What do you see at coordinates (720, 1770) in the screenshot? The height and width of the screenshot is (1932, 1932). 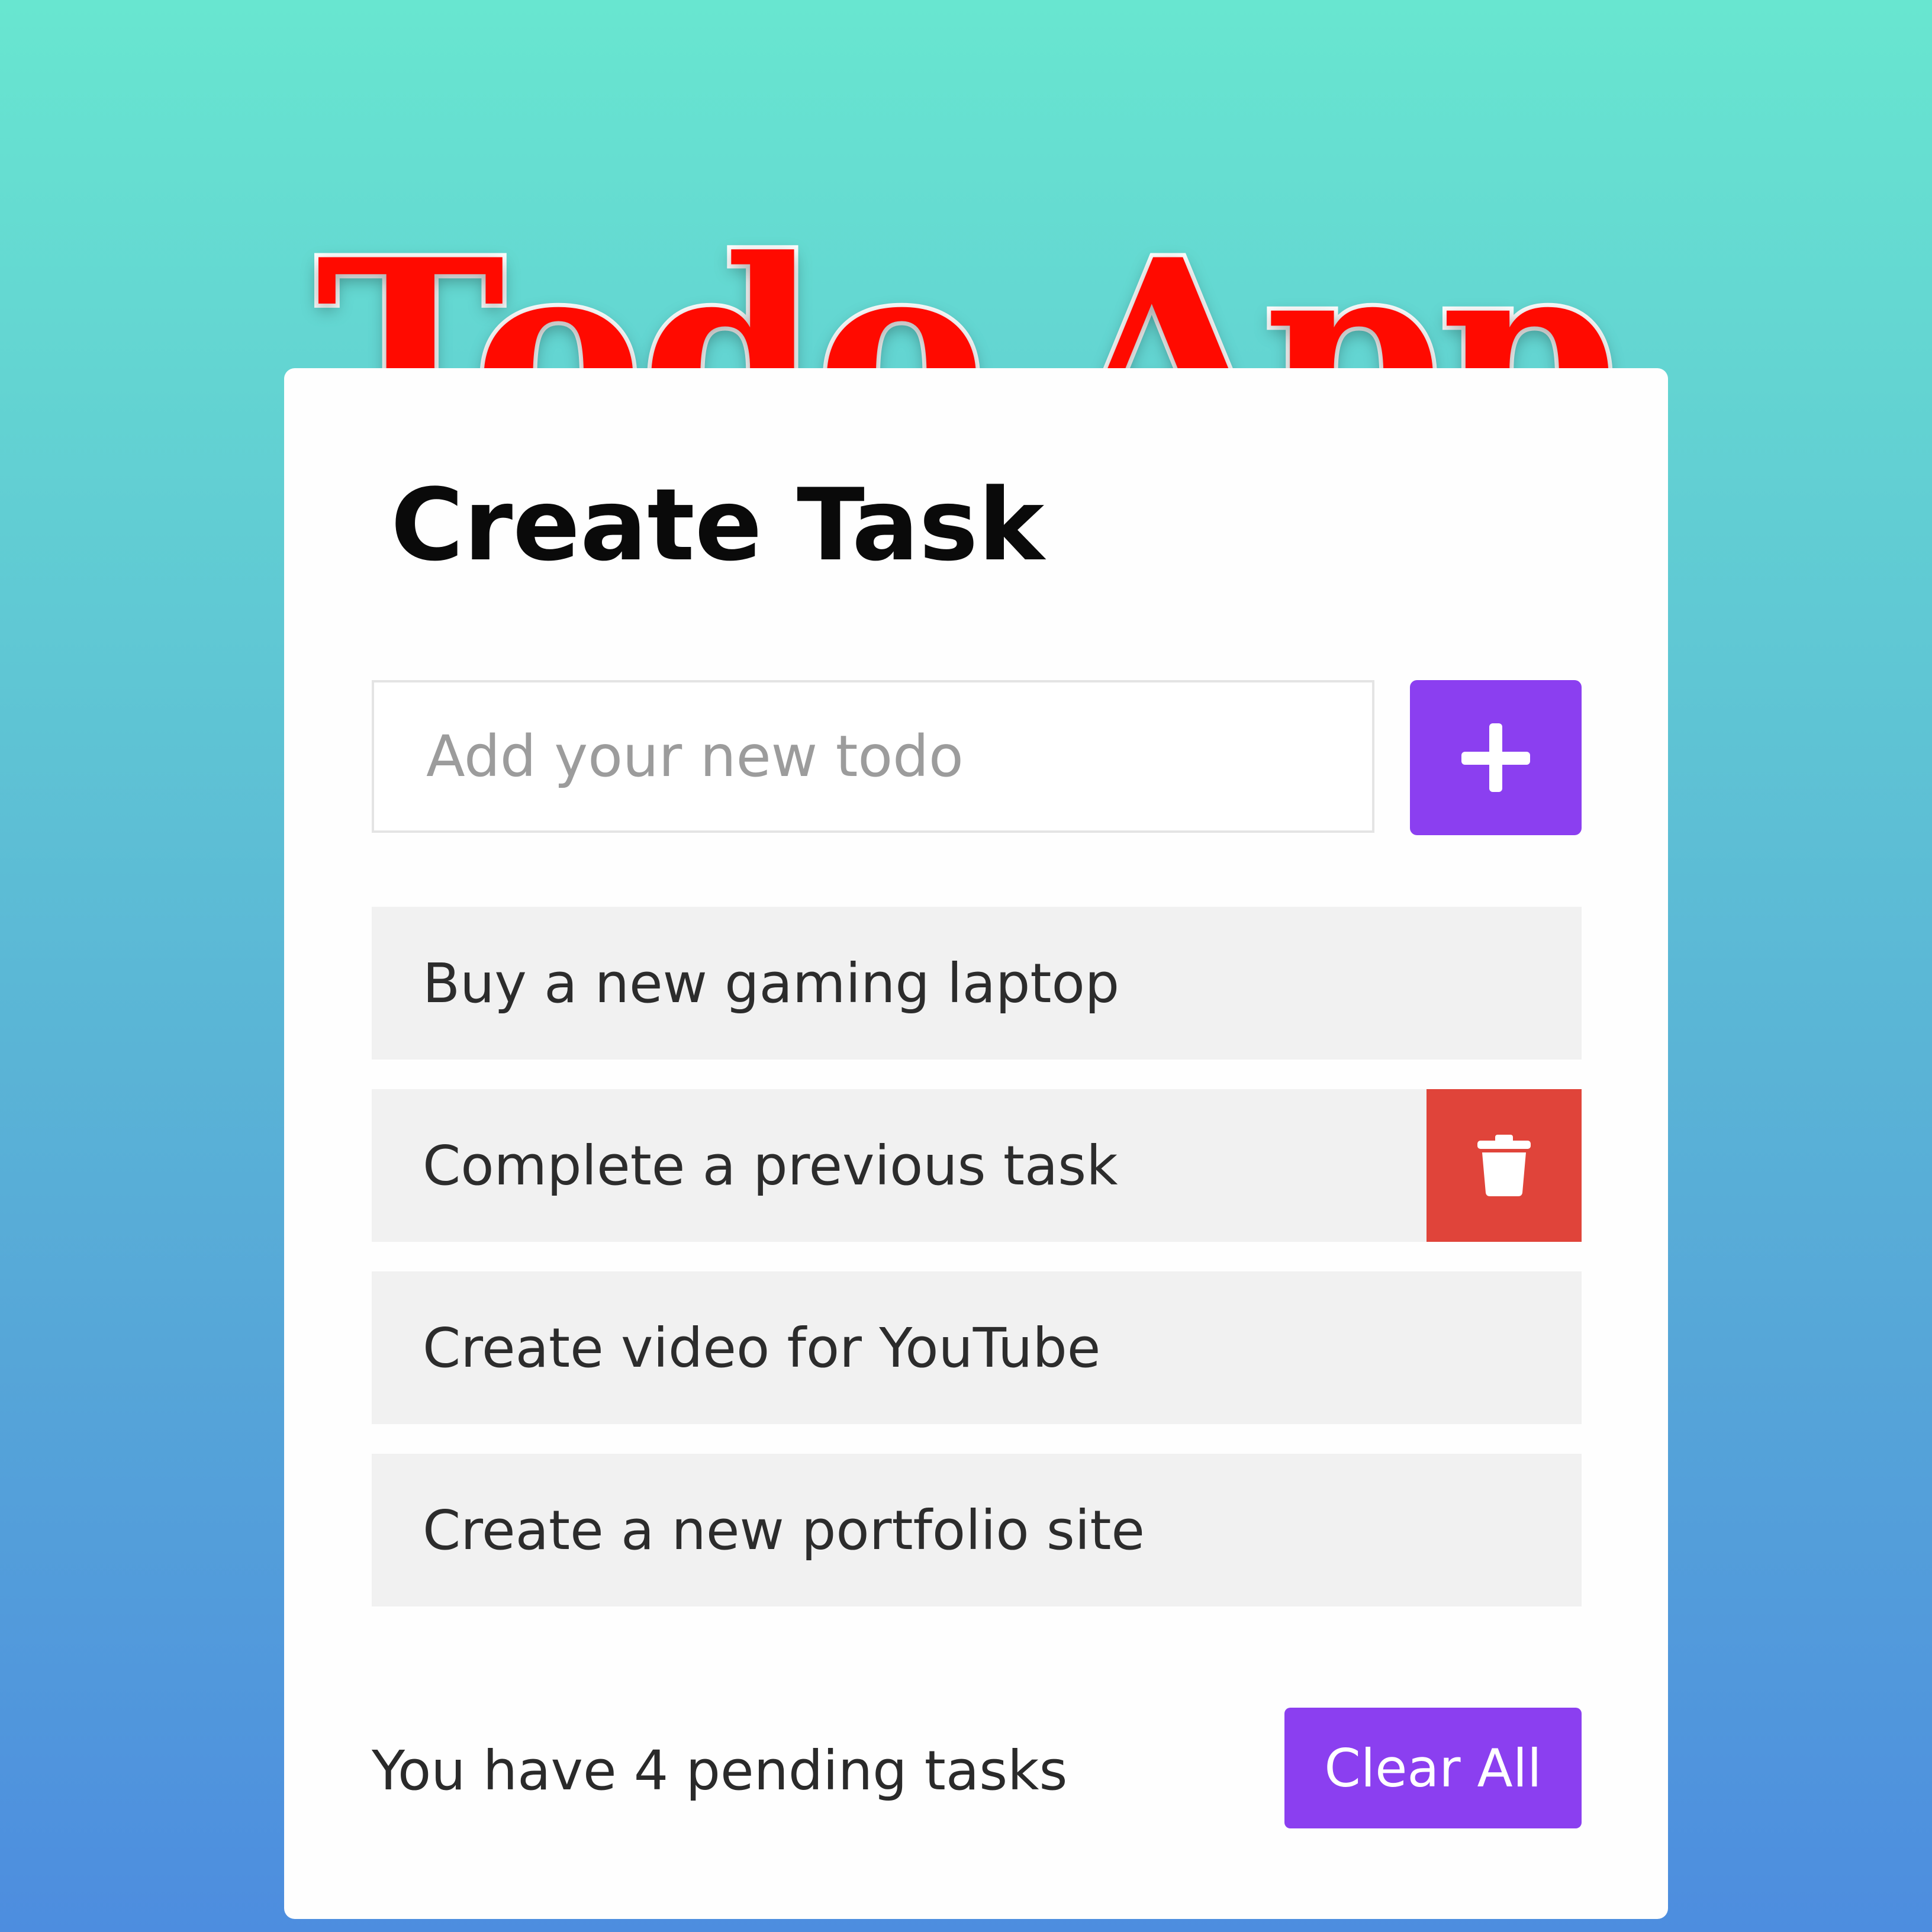 I see `pending-tasks-count: You have 4 pending tasks` at bounding box center [720, 1770].